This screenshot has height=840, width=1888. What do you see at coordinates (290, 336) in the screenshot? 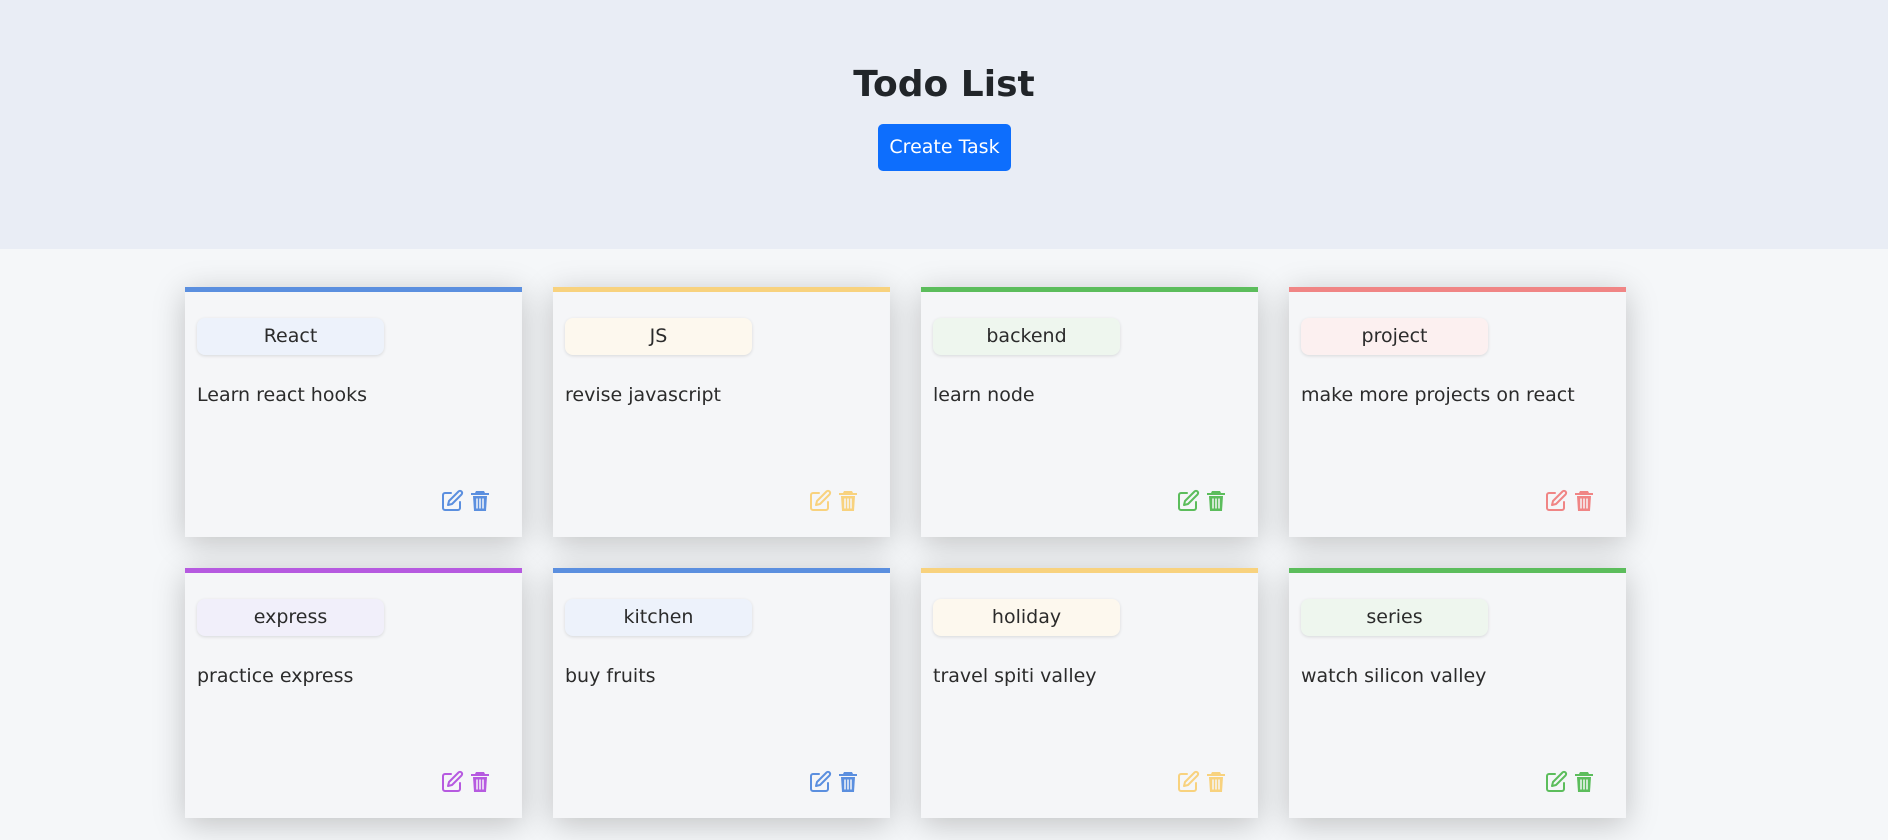
I see `task-category-tag: React` at bounding box center [290, 336].